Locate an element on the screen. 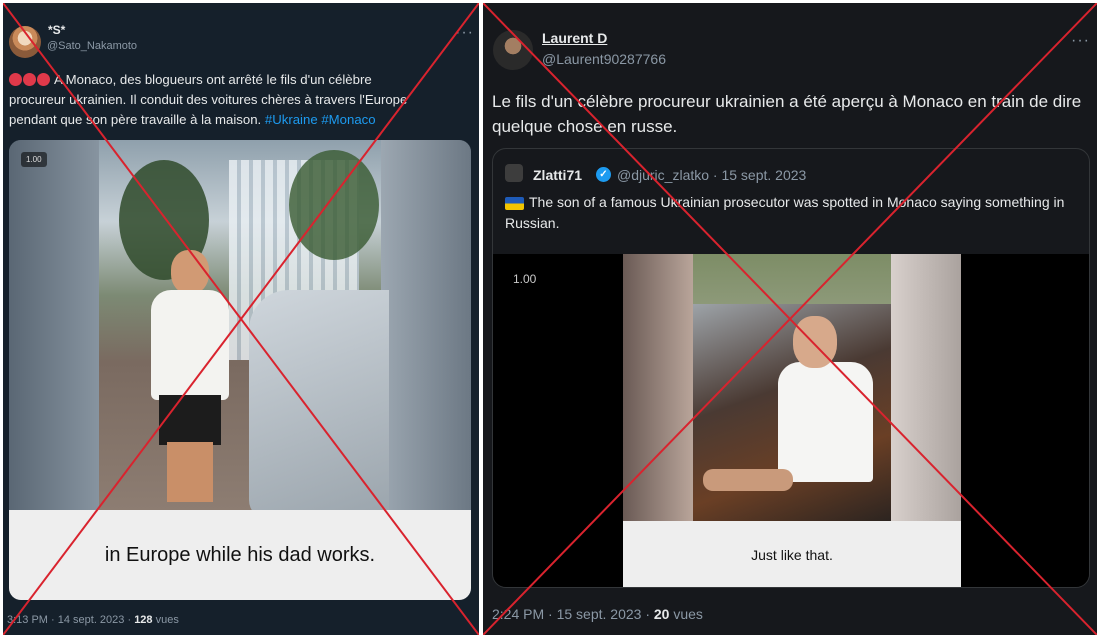 Image resolution: width=1100 pixels, height=638 pixels. views-count: 20 is located at coordinates (661, 614).